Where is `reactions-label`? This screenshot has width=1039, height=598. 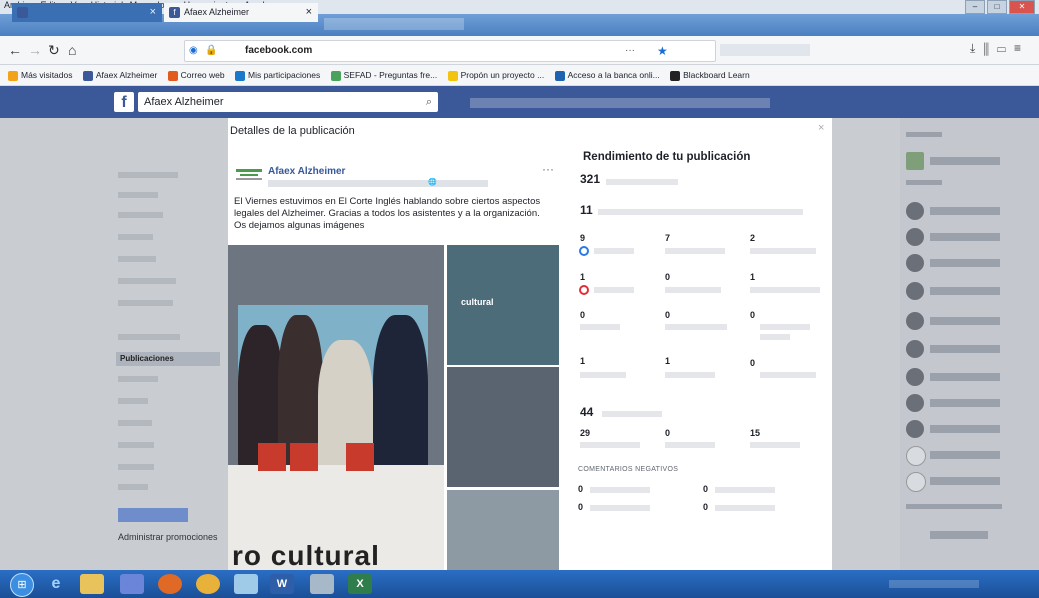
reactions-label is located at coordinates (700, 212).